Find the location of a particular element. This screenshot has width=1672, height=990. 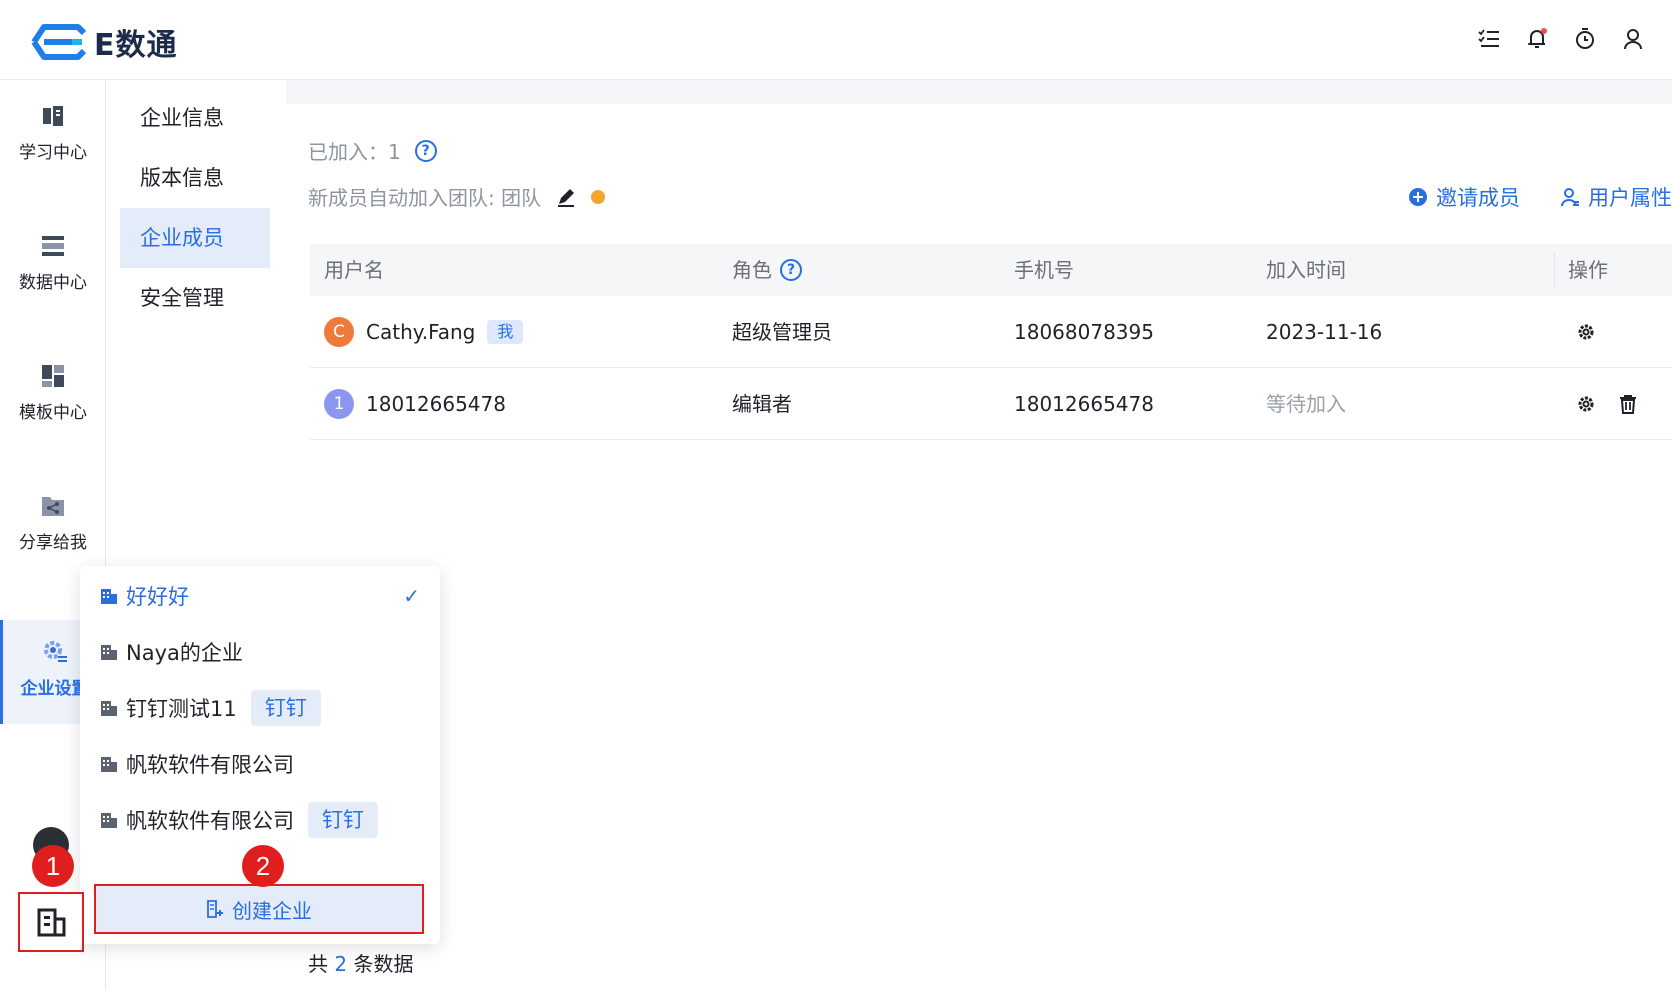

joined-summary: 已加入：1 ? is located at coordinates (372, 150).